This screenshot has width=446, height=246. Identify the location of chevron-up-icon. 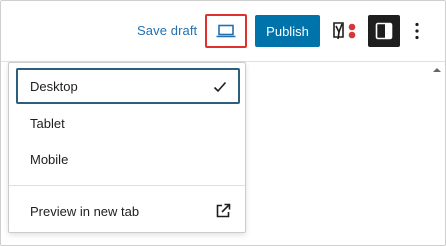
(437, 70).